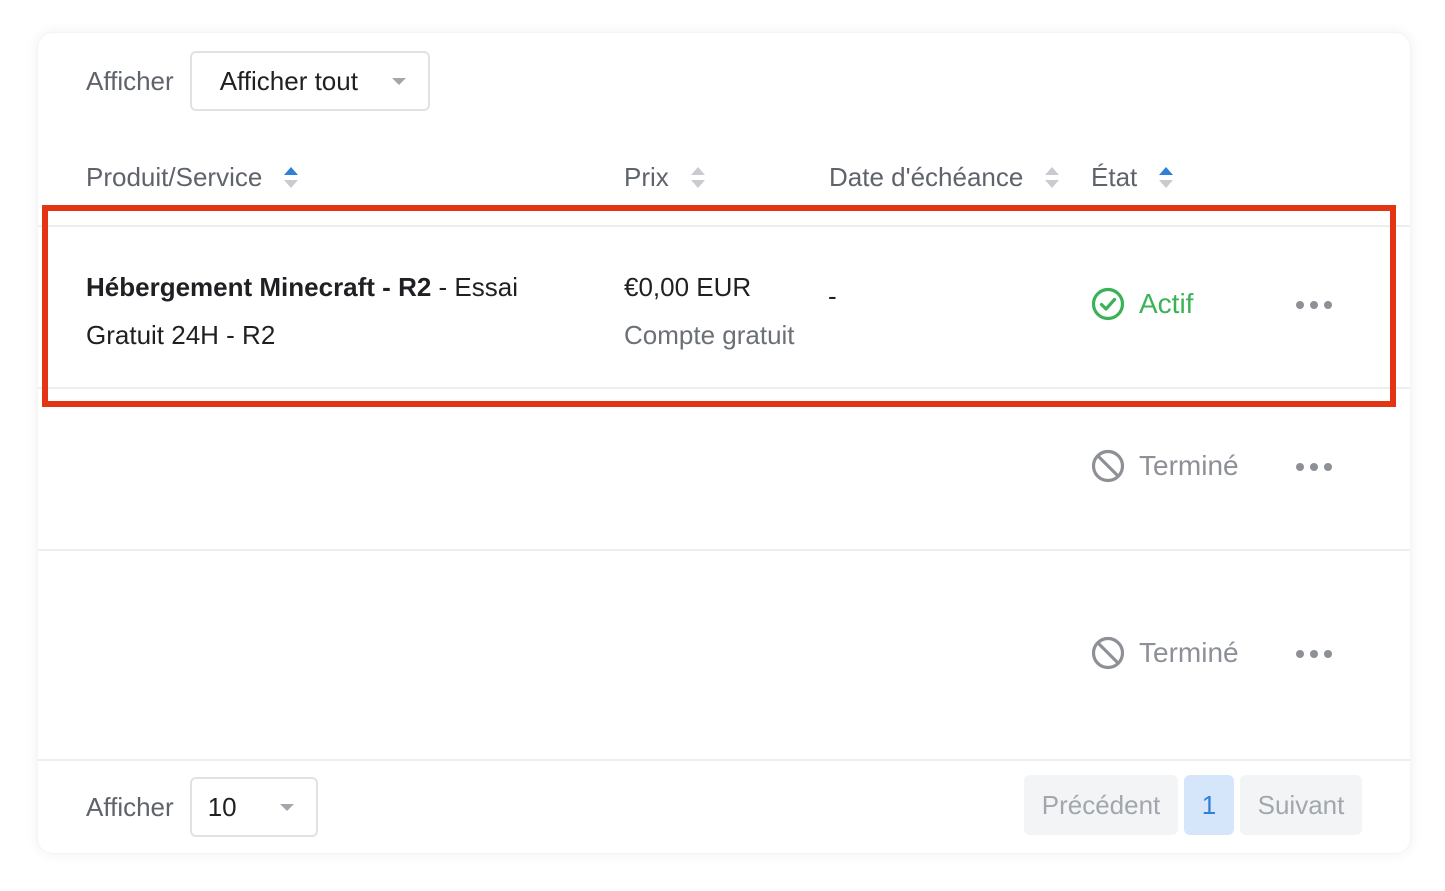  What do you see at coordinates (1108, 304) in the screenshot?
I see `check-circle-icon` at bounding box center [1108, 304].